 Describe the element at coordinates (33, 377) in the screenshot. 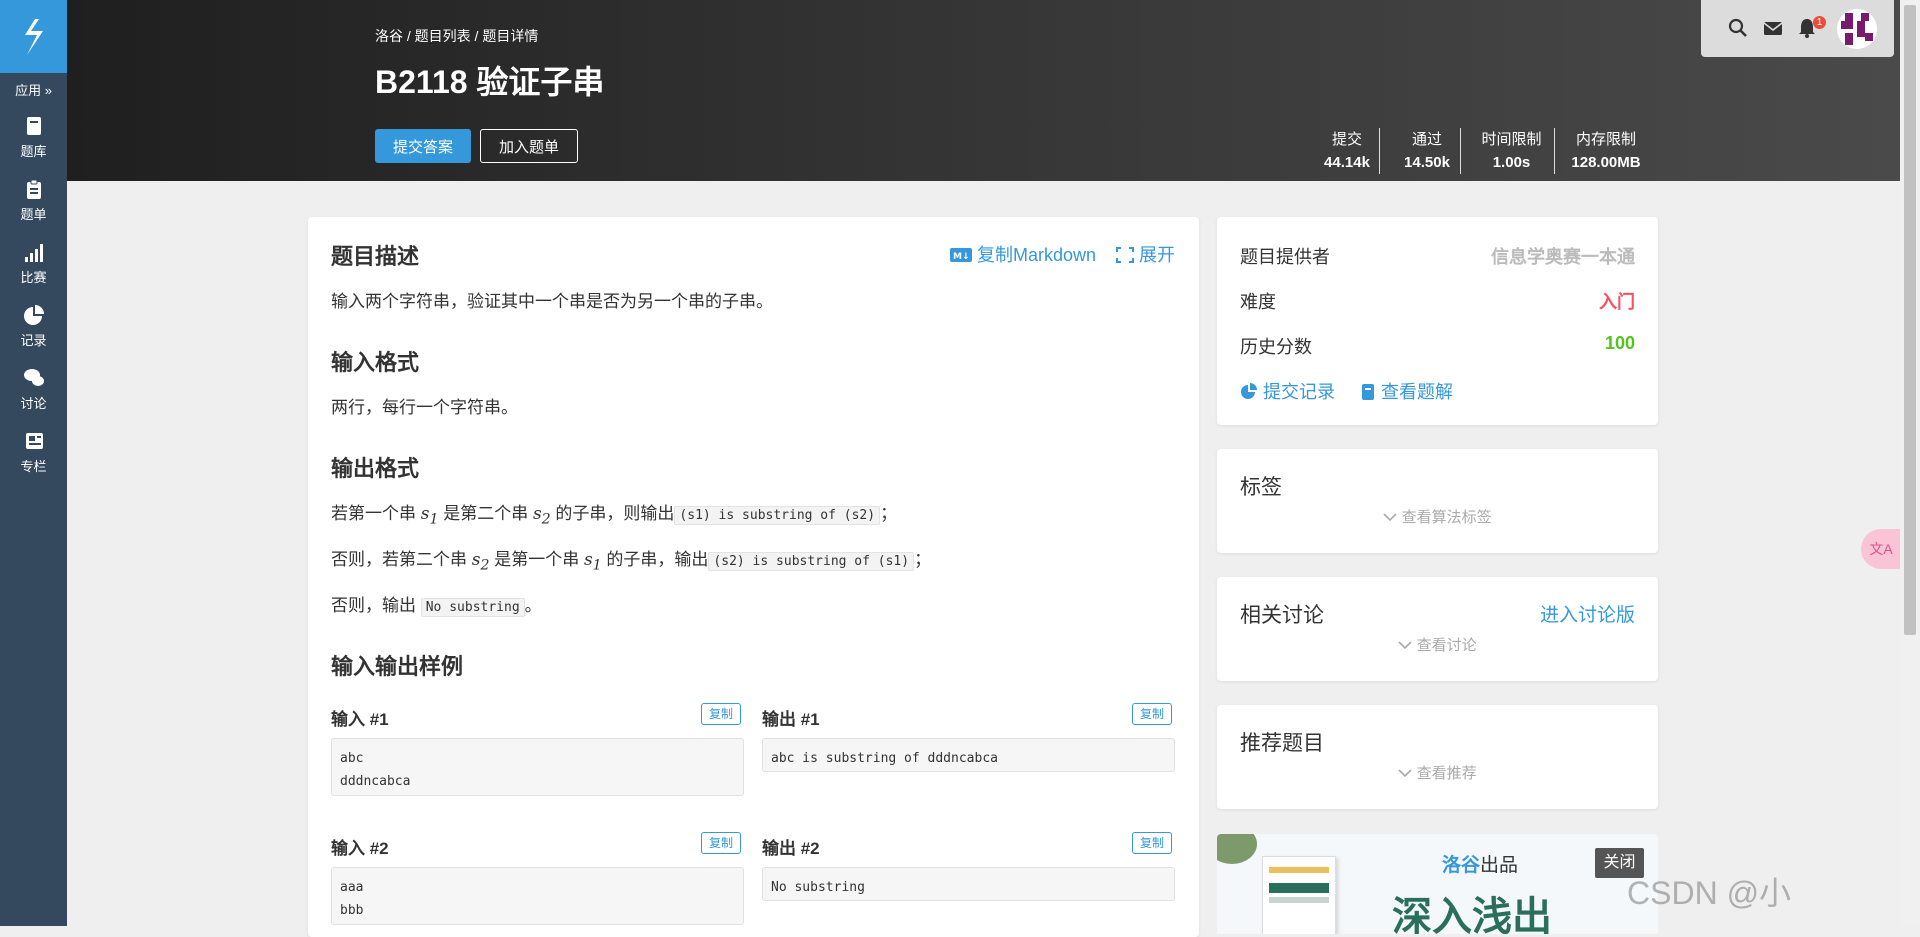

I see `comments-icon` at that location.